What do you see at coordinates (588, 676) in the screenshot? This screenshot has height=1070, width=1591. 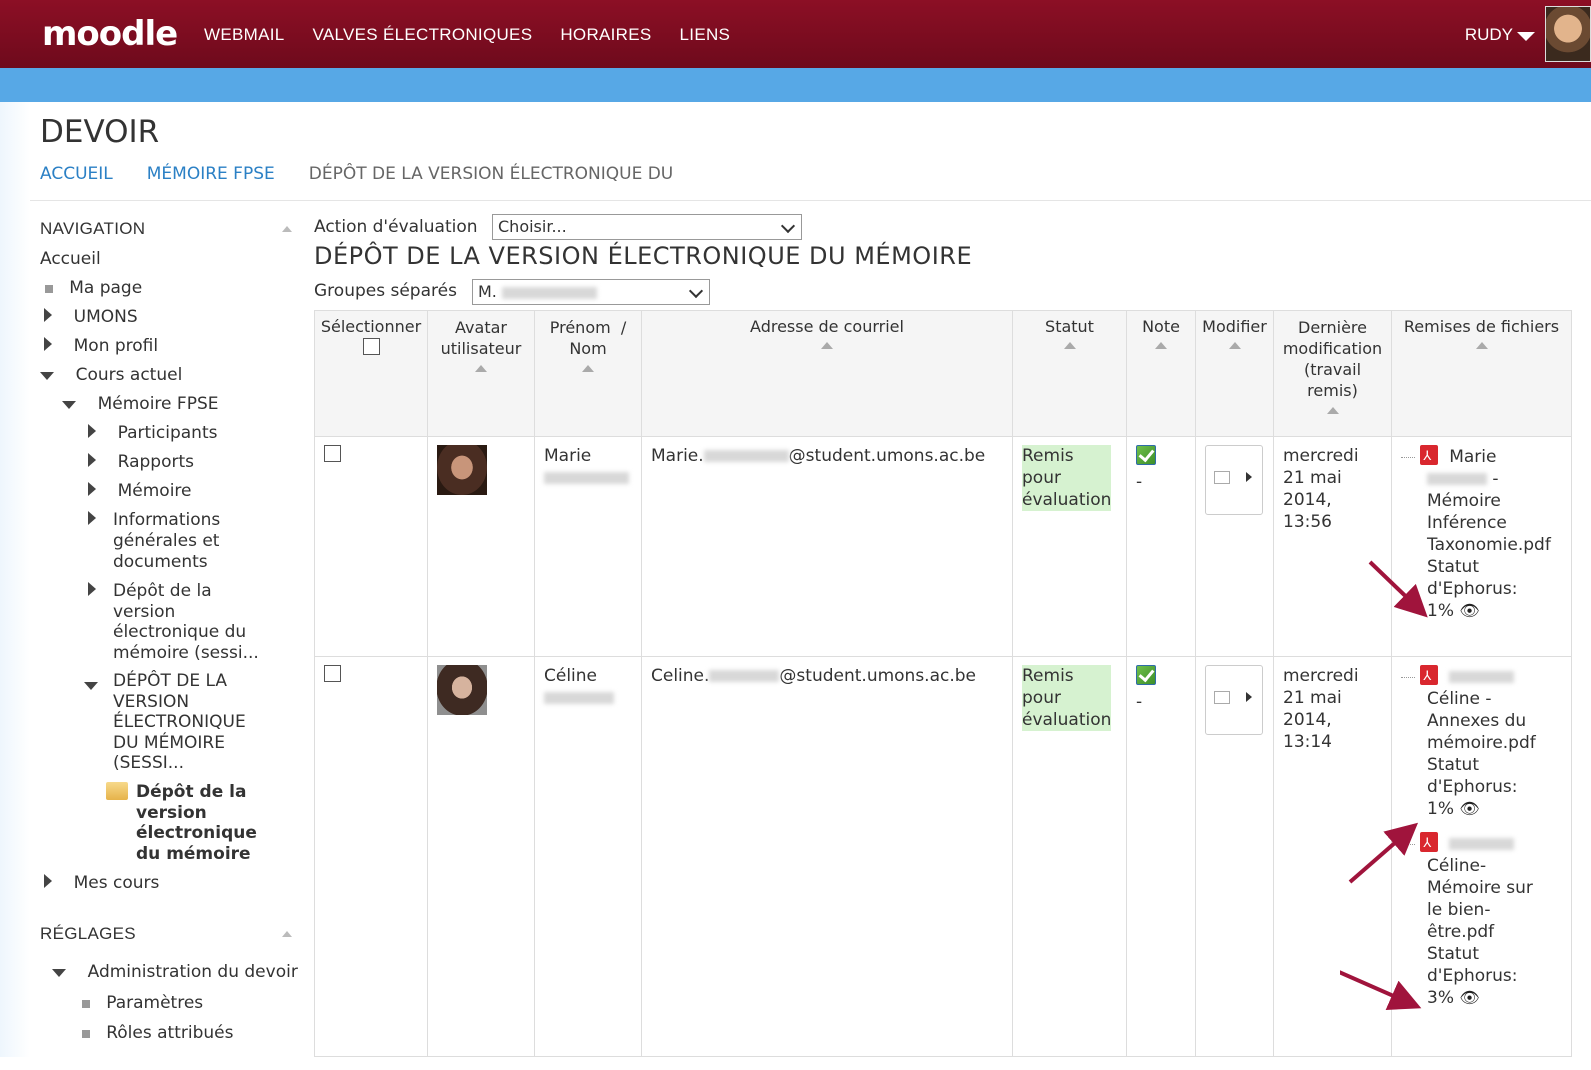 I see `firstname: Céline` at bounding box center [588, 676].